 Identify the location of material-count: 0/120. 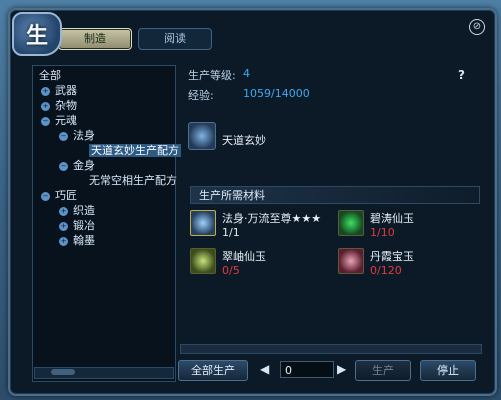
(386, 270).